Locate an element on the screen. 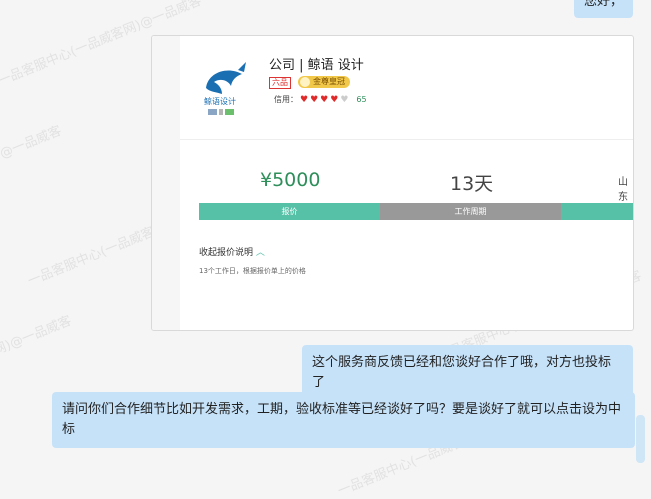 This screenshot has width=651, height=499. card-side-strip is located at coordinates (166, 183).